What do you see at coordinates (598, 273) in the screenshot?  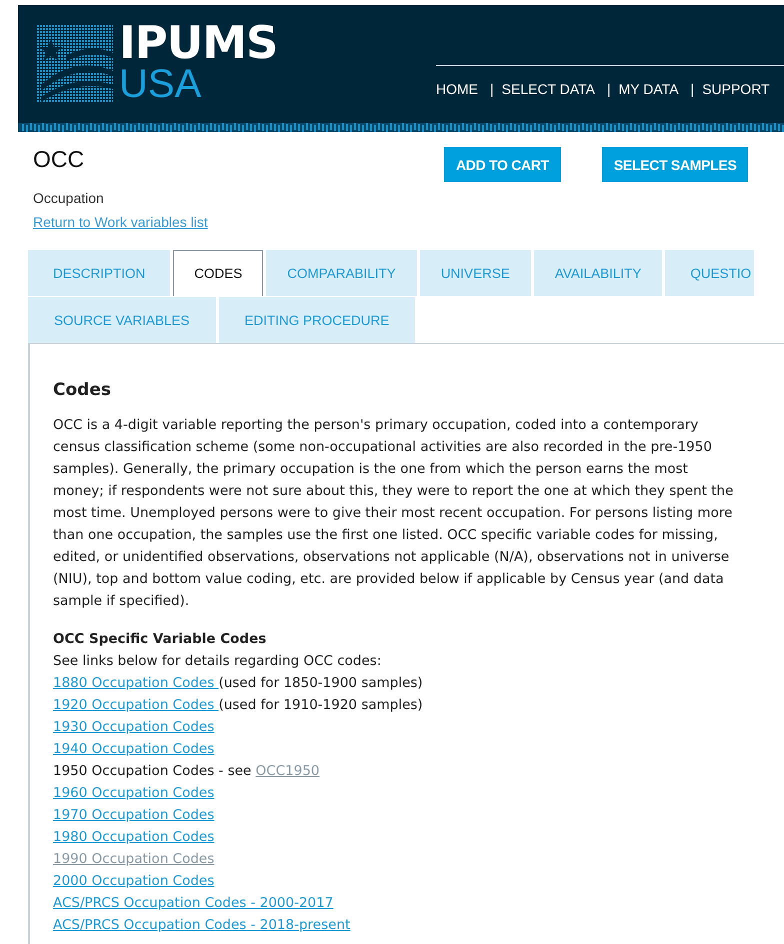 I see `tab: AVAILABILITY` at bounding box center [598, 273].